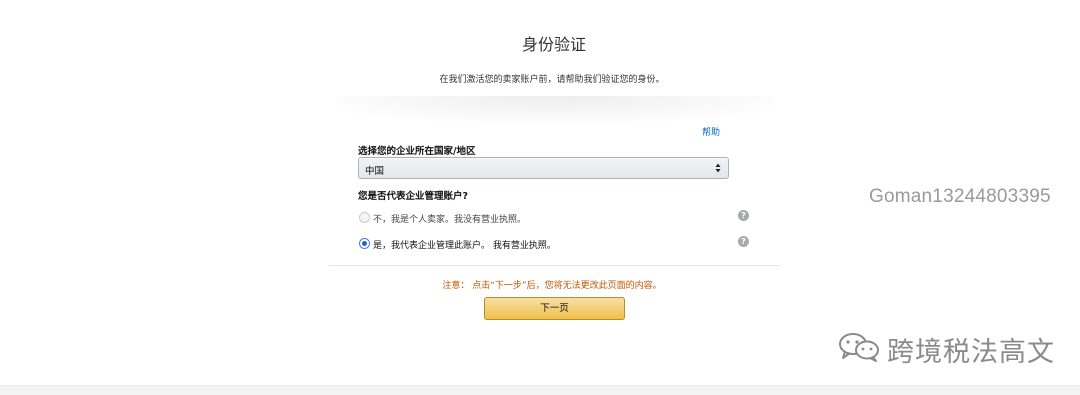  Describe the element at coordinates (375, 171) in the screenshot. I see `country-select-value: 中国` at that location.